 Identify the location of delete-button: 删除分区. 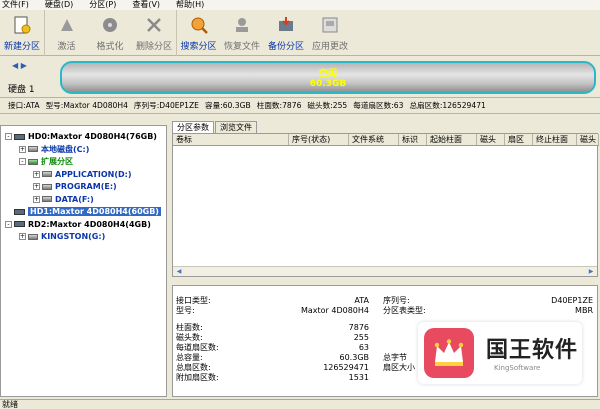
(154, 33).